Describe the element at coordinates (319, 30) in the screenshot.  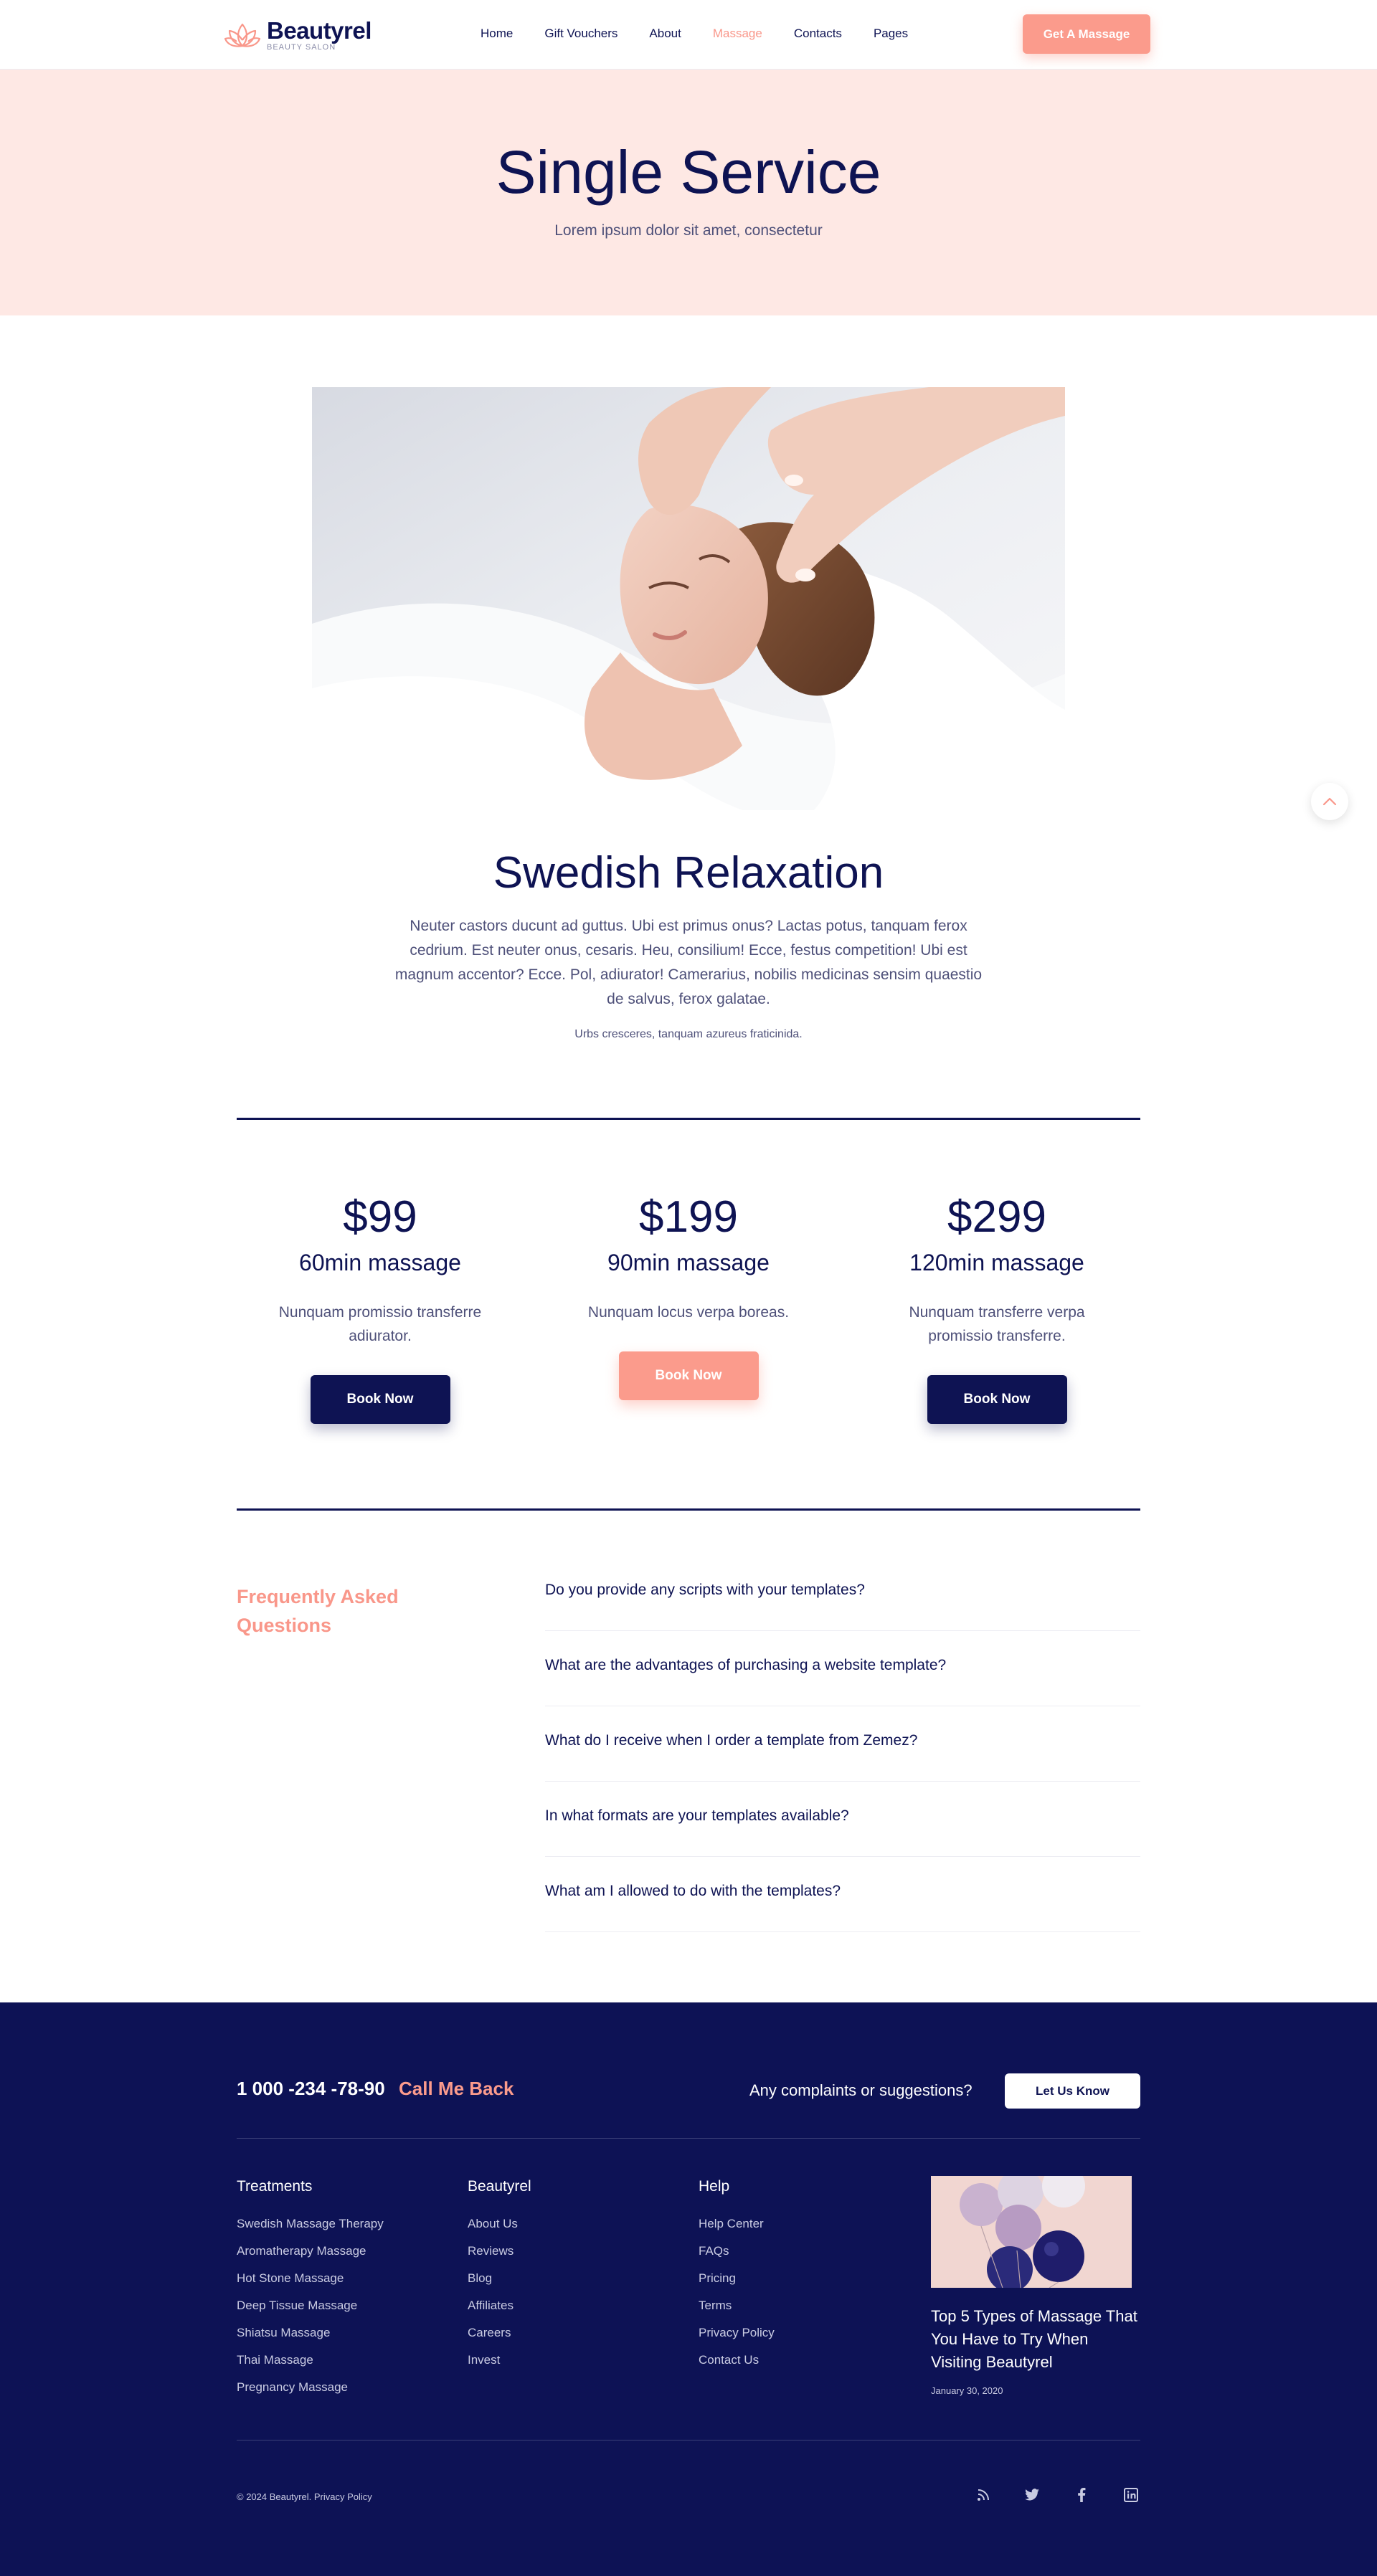
I see `brand-name: Beautyrel` at that location.